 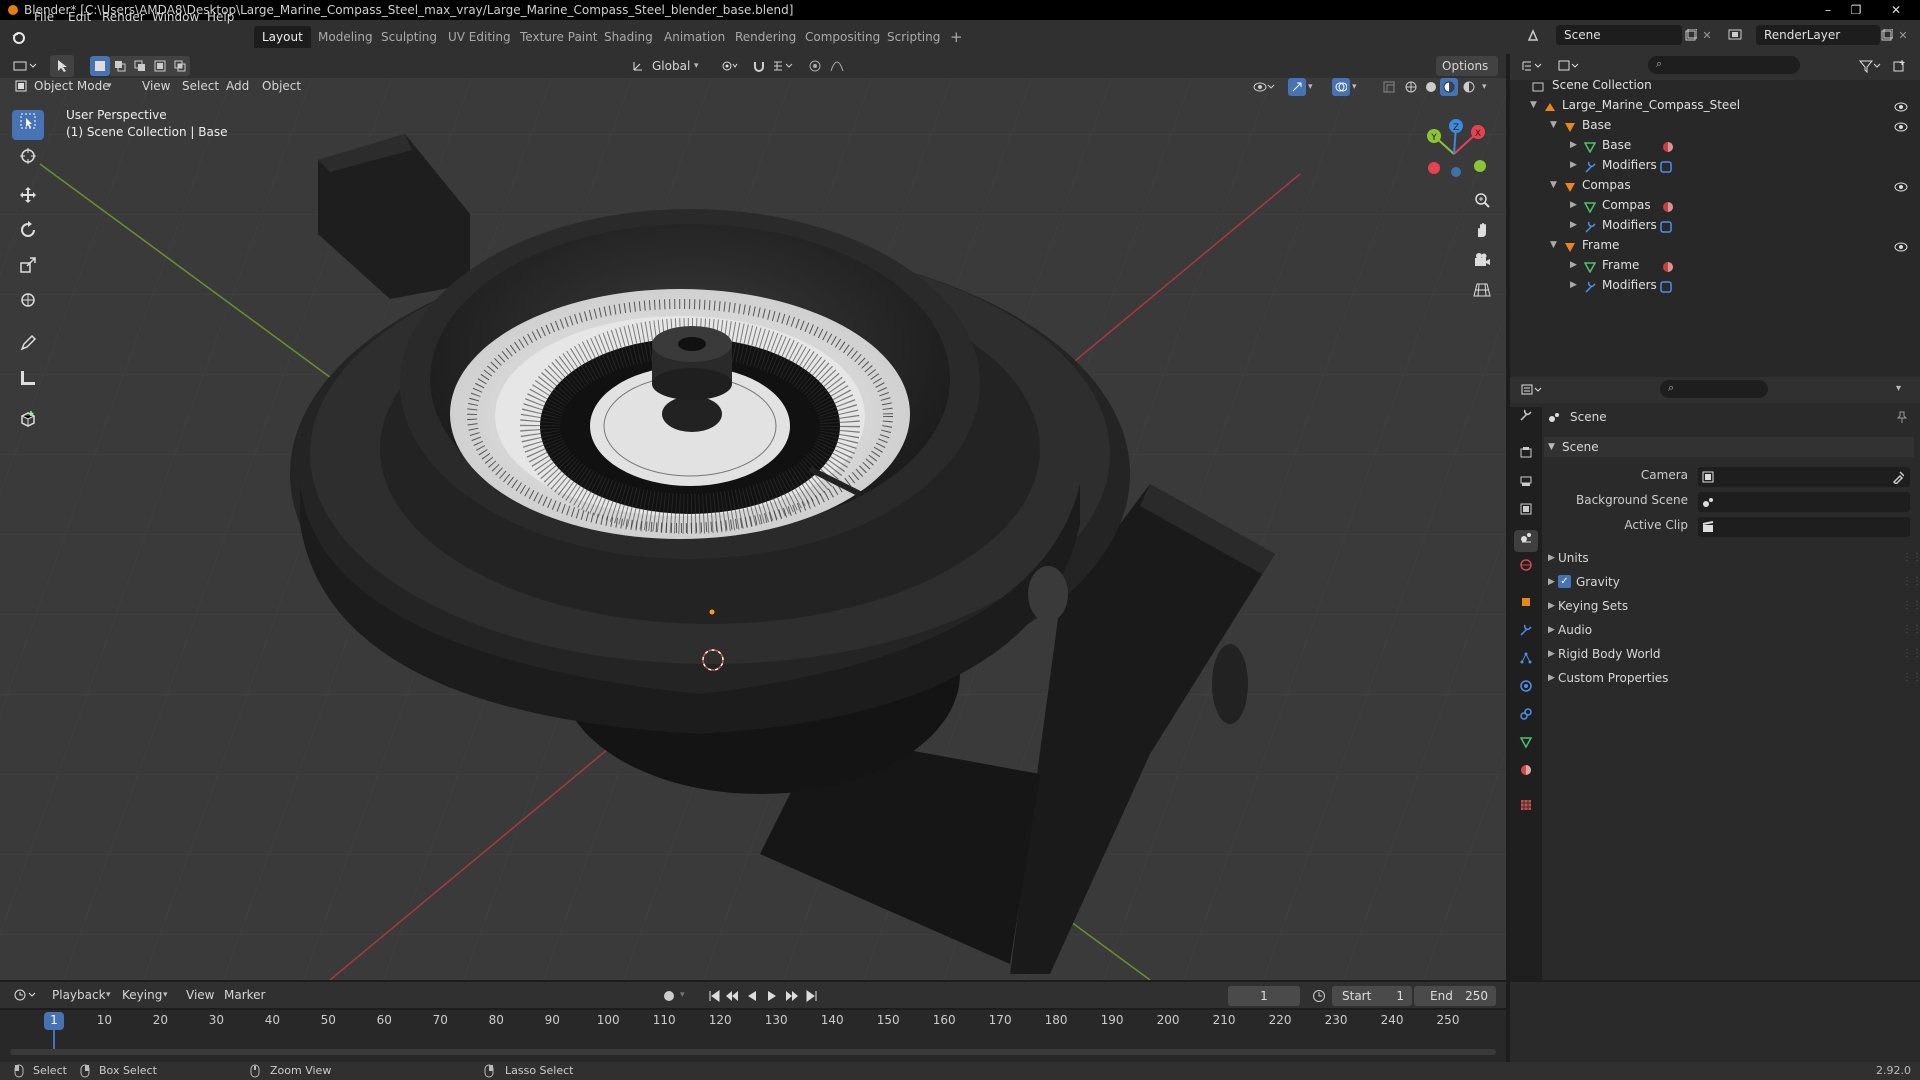 What do you see at coordinates (837, 66) in the screenshot?
I see `proportional-falloff-icon` at bounding box center [837, 66].